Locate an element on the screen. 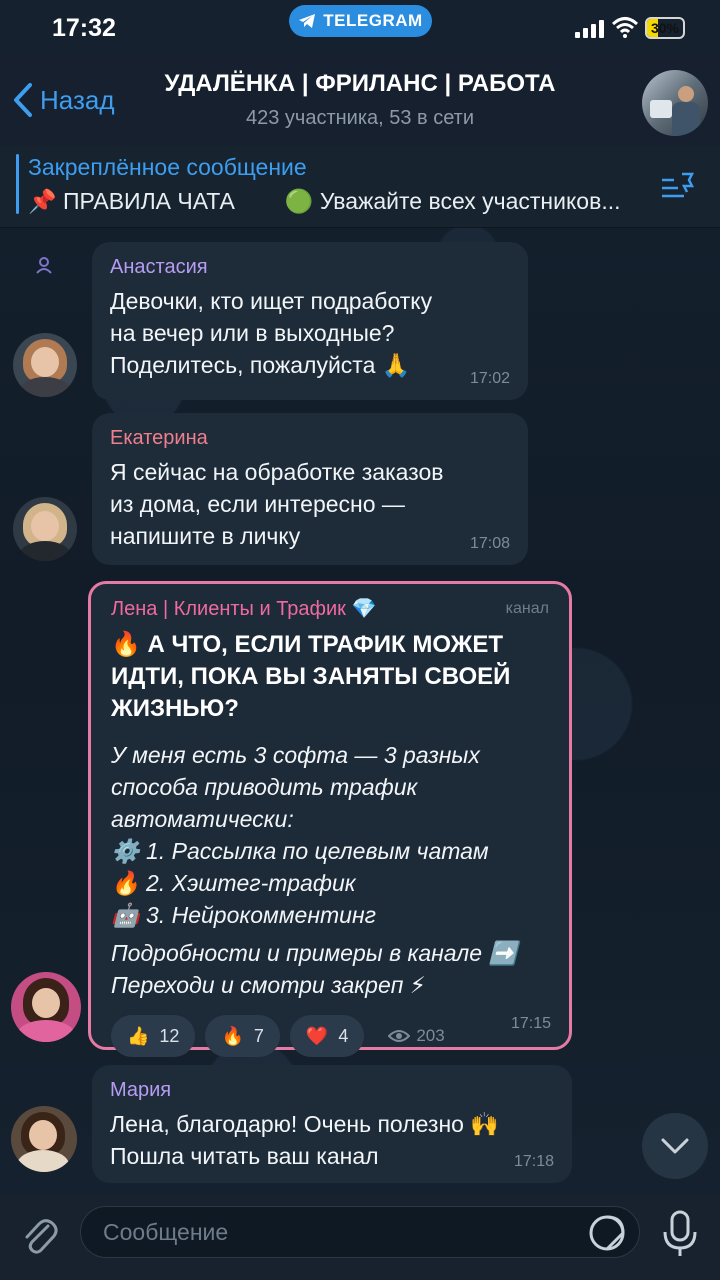  reactions-row: 👍 12 🔥 7 ❤️ 4 203 is located at coordinates (330, 1036).